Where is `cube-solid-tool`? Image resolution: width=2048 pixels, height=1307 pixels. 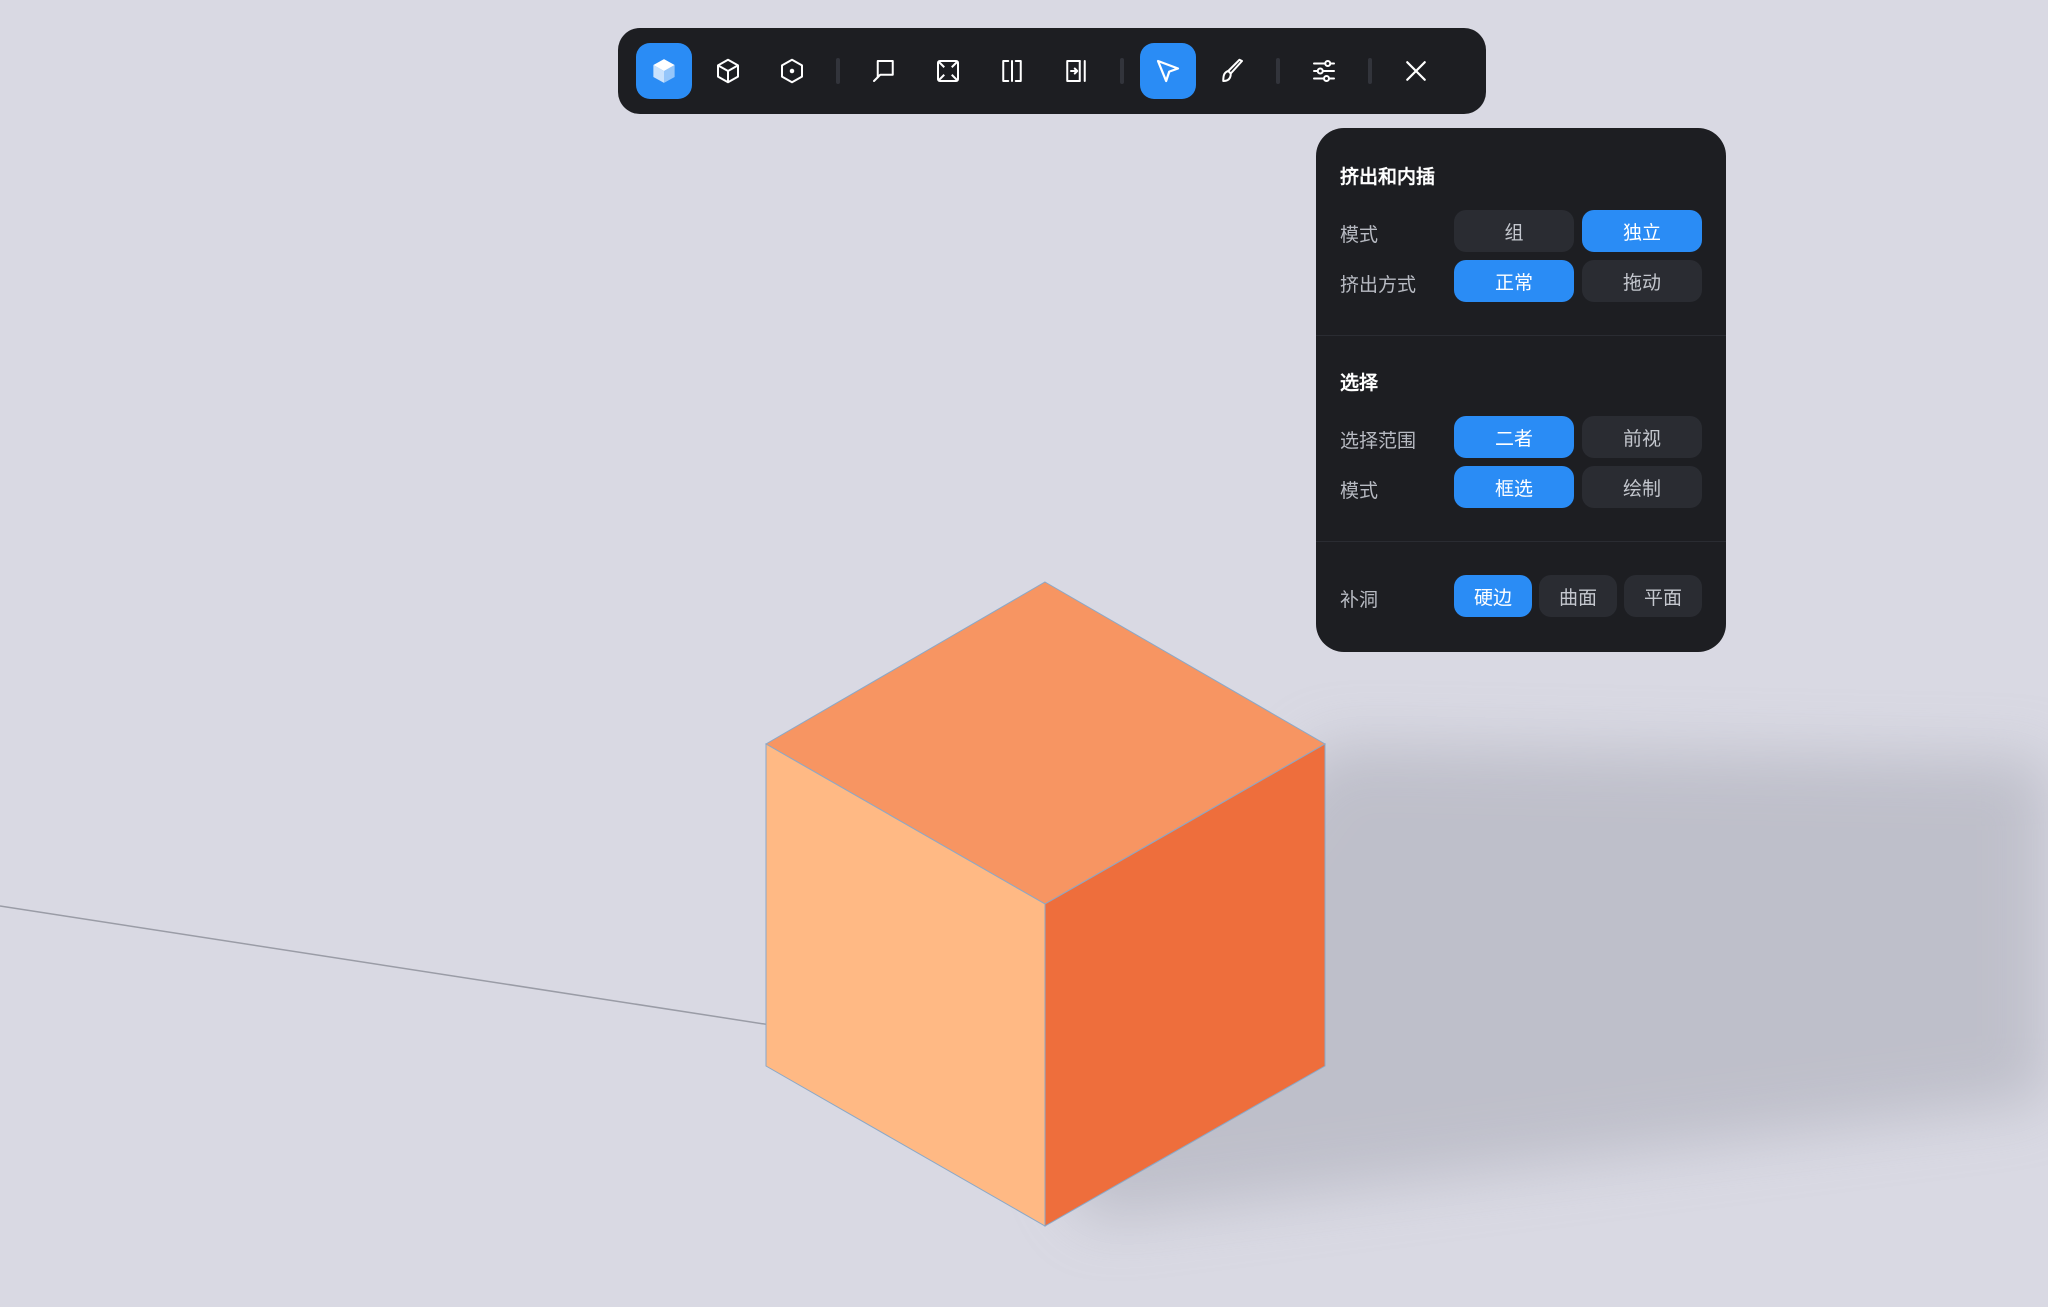 cube-solid-tool is located at coordinates (664, 71).